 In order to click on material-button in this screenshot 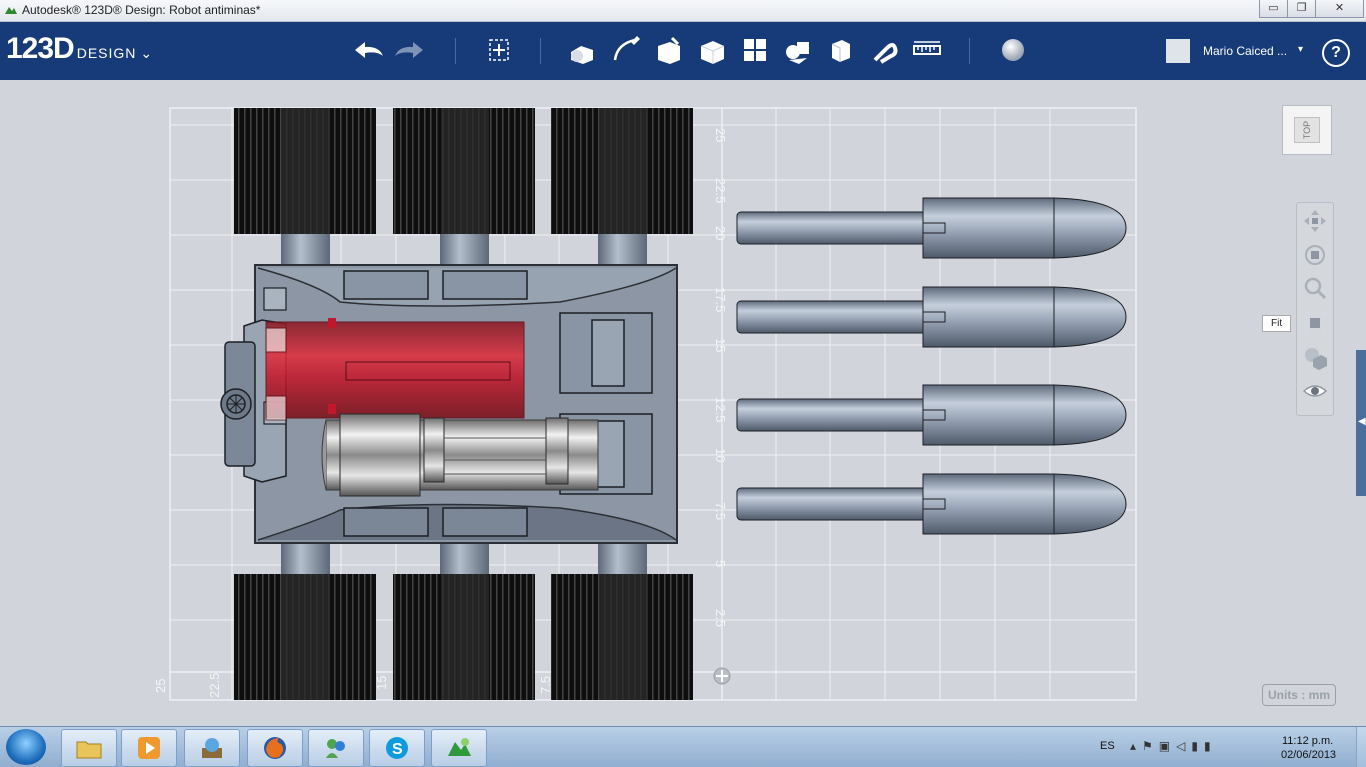, I will do `click(1013, 50)`.